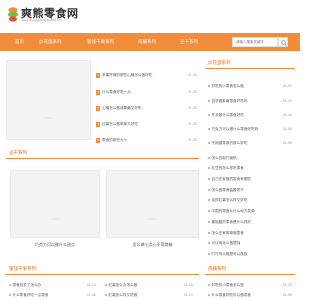  What do you see at coordinates (98, 140) in the screenshot?
I see `list-number-badge: 5` at bounding box center [98, 140].